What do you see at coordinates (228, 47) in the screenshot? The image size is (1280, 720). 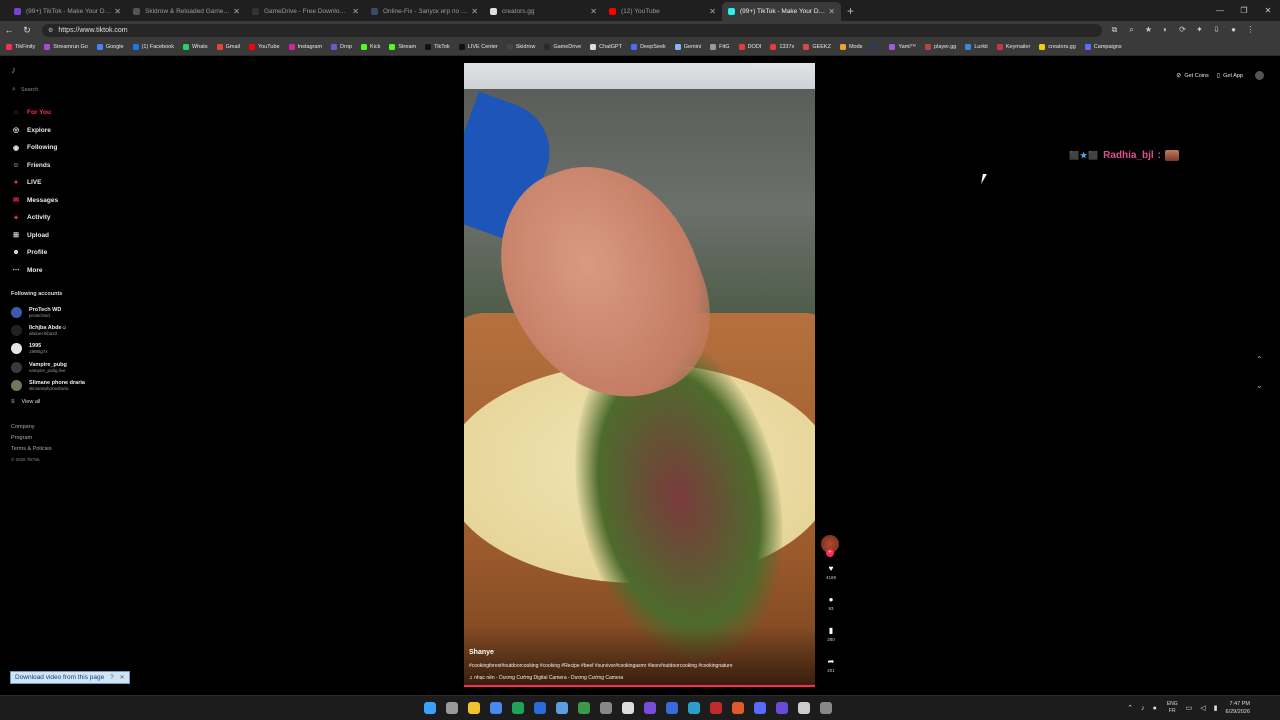 I see `bookmark-item: Gmail` at bounding box center [228, 47].